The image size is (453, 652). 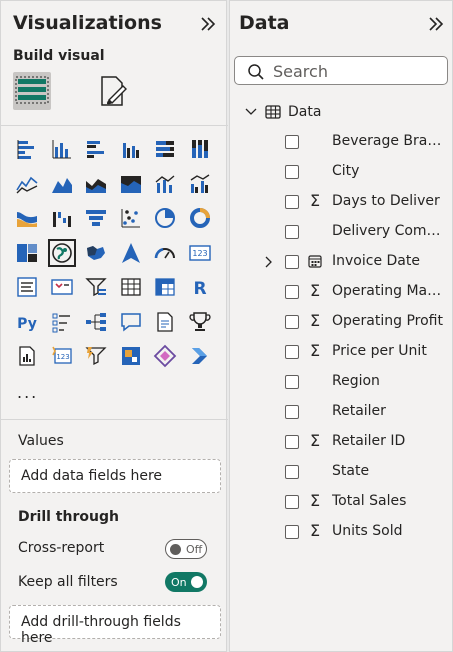 What do you see at coordinates (96, 287) in the screenshot?
I see `slicer-icon` at bounding box center [96, 287].